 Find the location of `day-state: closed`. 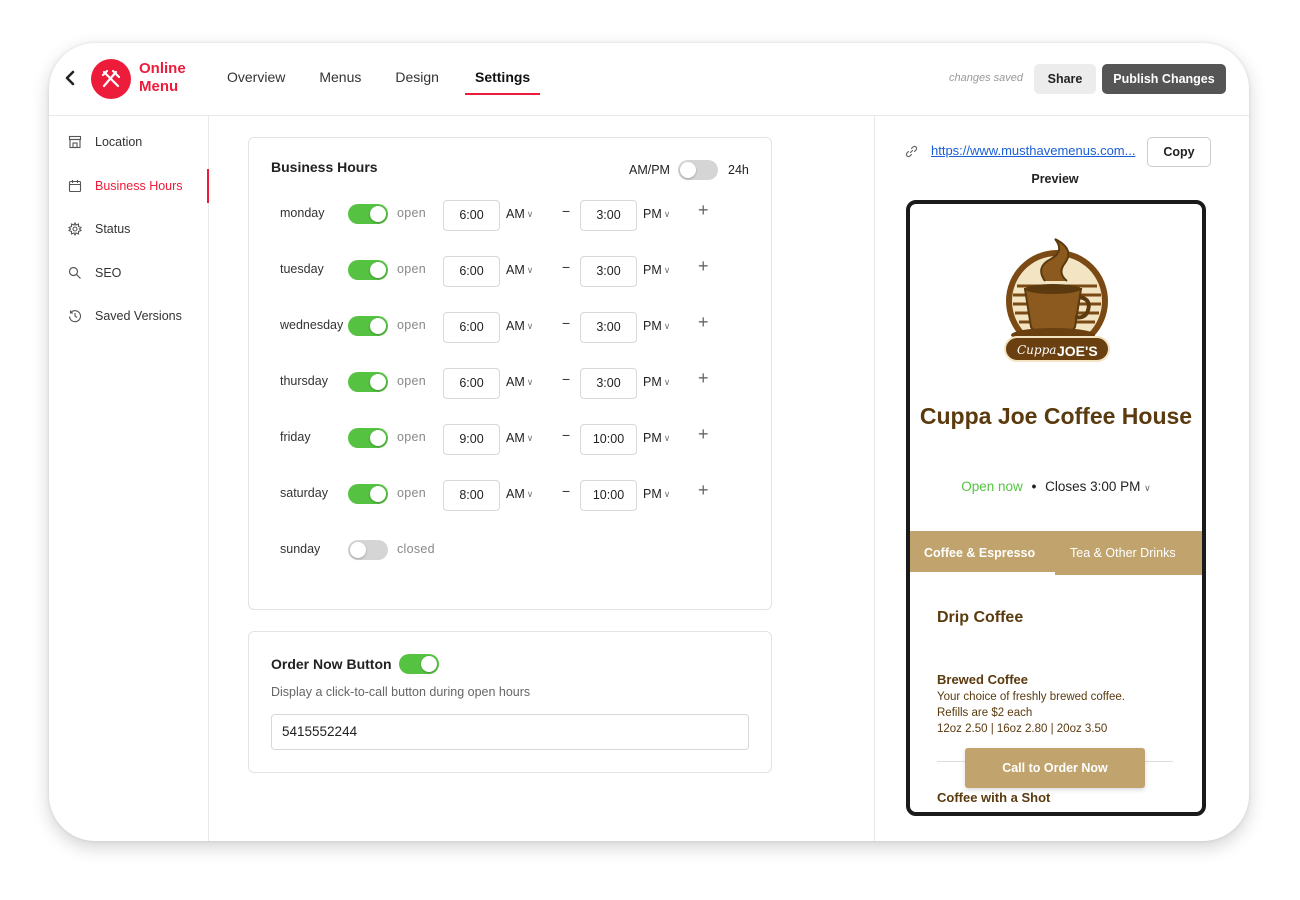

day-state: closed is located at coordinates (416, 549).